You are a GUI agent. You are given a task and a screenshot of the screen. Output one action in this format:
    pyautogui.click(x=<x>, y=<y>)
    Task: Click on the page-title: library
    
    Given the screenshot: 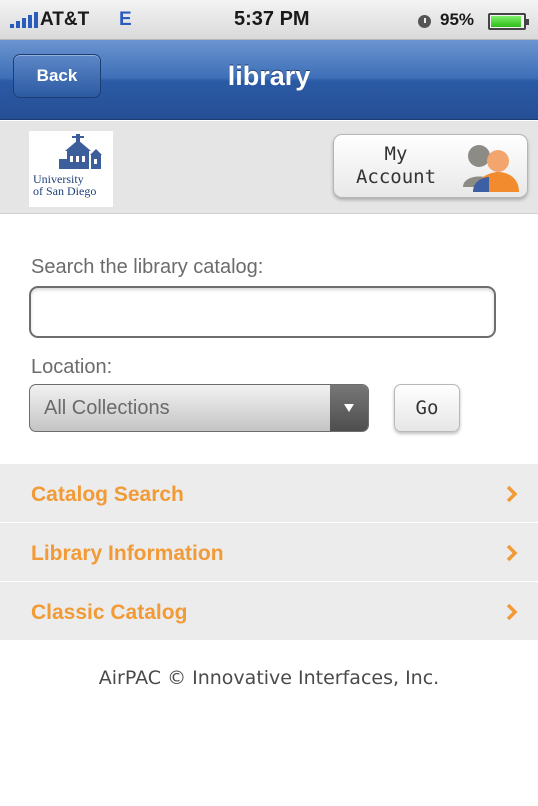 What is the action you would take?
    pyautogui.click(x=269, y=76)
    